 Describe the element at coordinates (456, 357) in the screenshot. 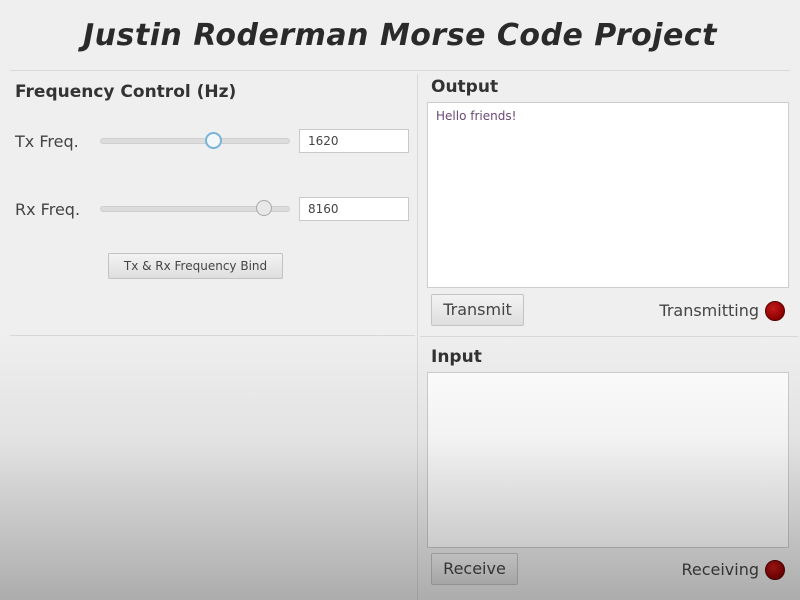

I see `input-title: Input` at that location.